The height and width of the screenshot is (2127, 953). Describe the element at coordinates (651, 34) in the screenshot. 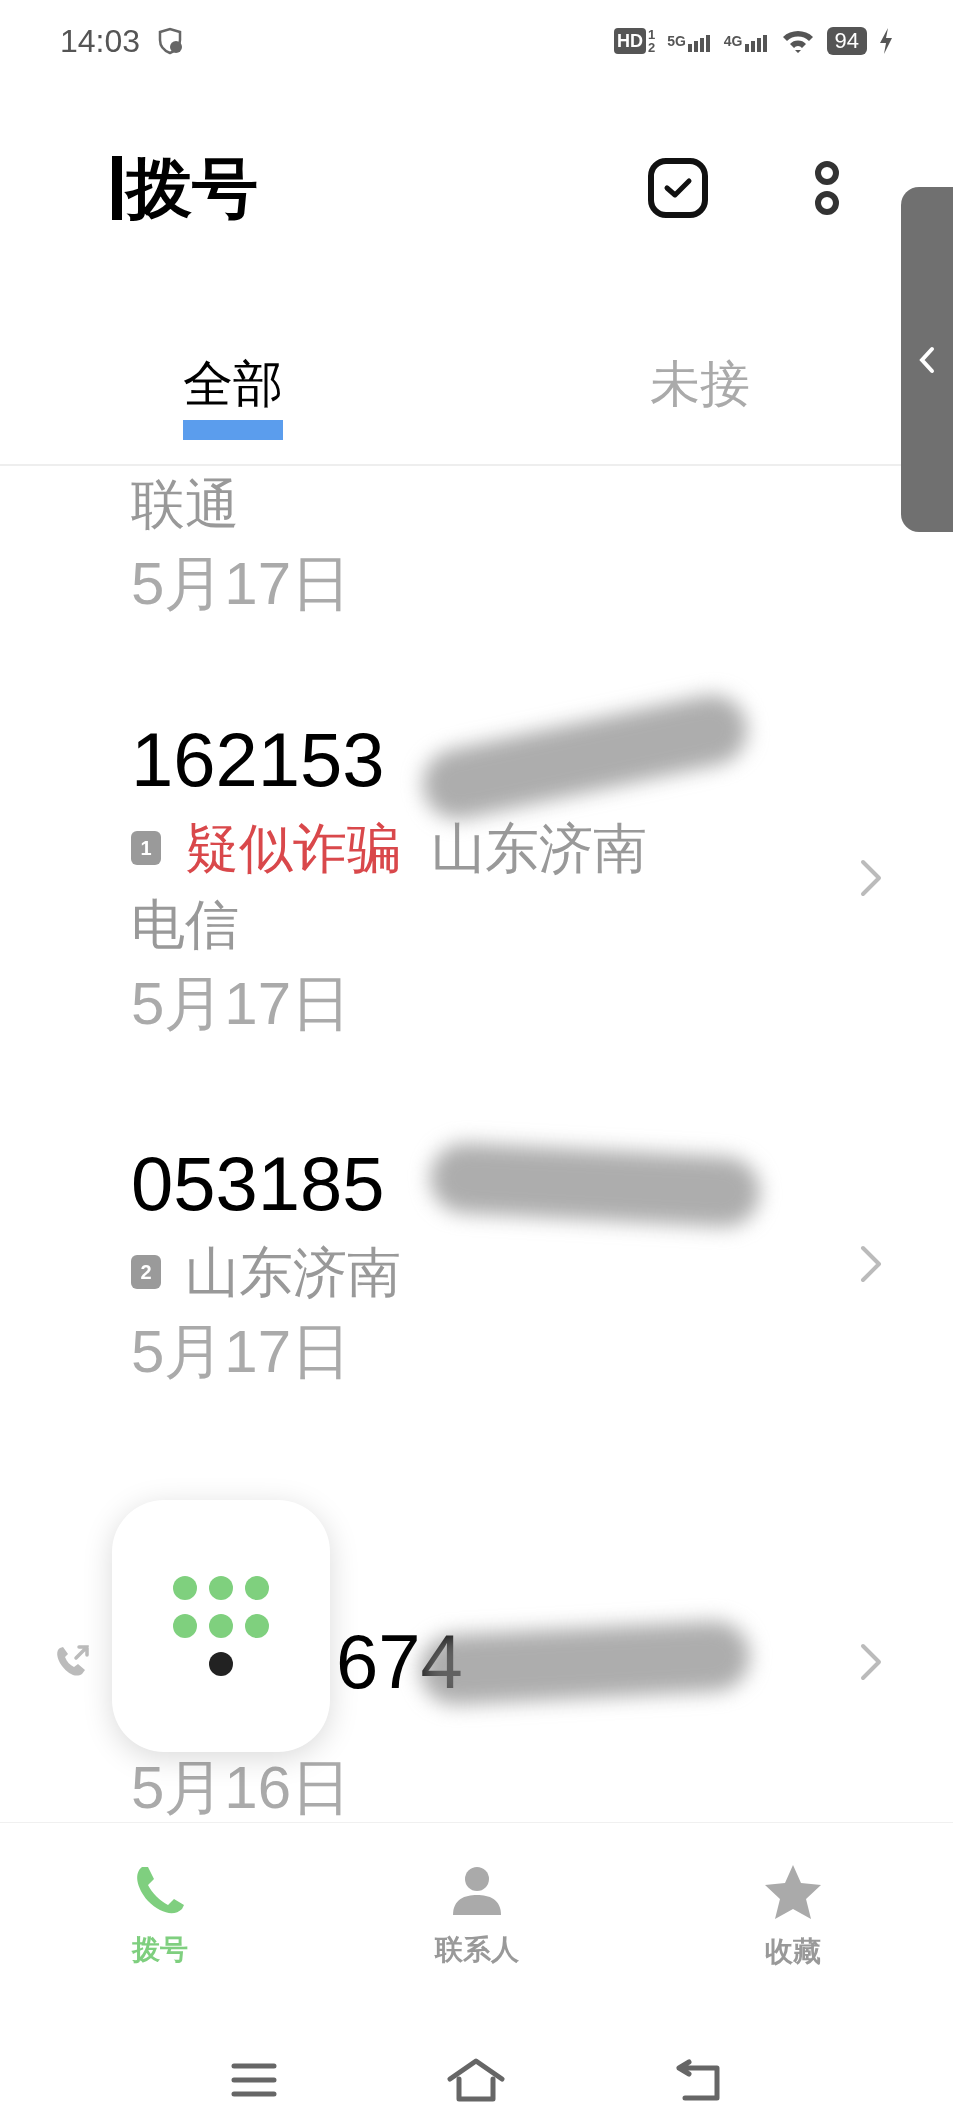

I see `sim-slot-number: 1` at that location.